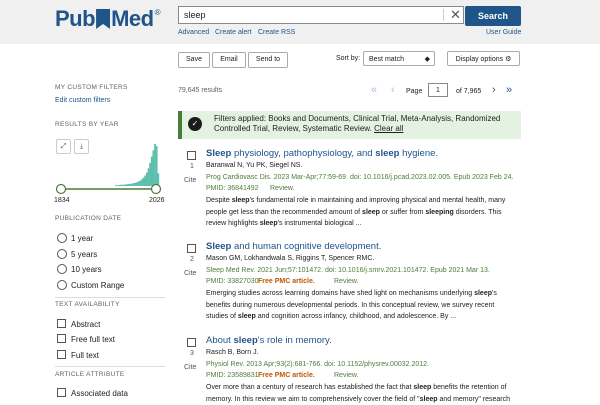 The image size is (600, 405). I want to click on article-attribute-heading: ARTICLE ATTRIBUTE, so click(90, 374).